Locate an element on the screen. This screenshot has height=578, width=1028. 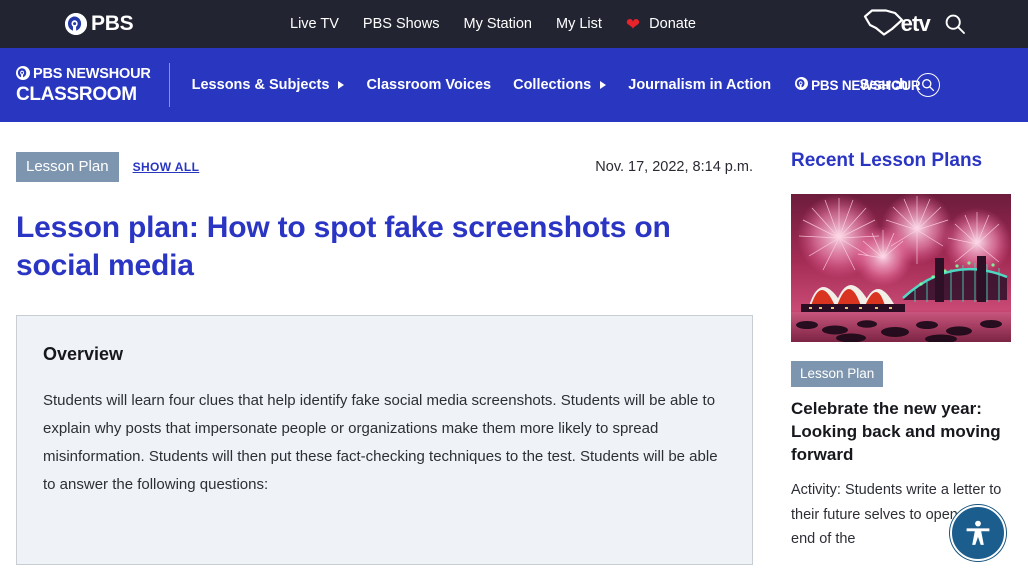
top-search-icon is located at coordinates (955, 24).